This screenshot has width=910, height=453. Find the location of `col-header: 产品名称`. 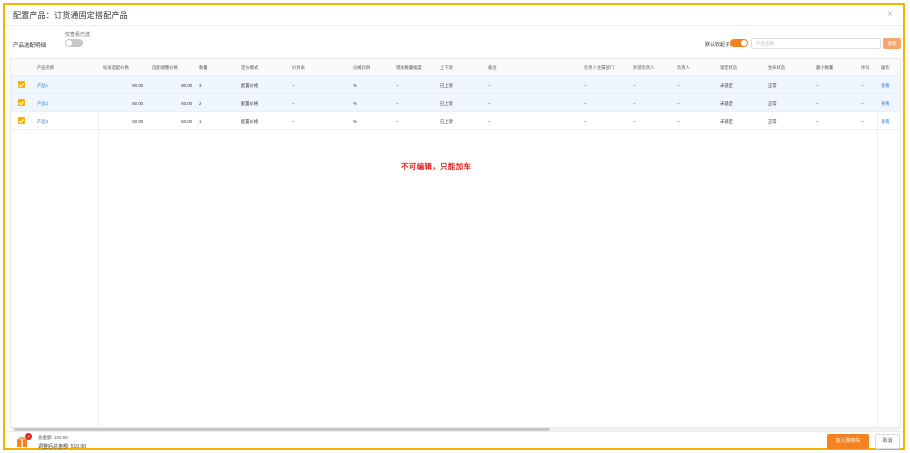

col-header: 产品名称 is located at coordinates (46, 67).